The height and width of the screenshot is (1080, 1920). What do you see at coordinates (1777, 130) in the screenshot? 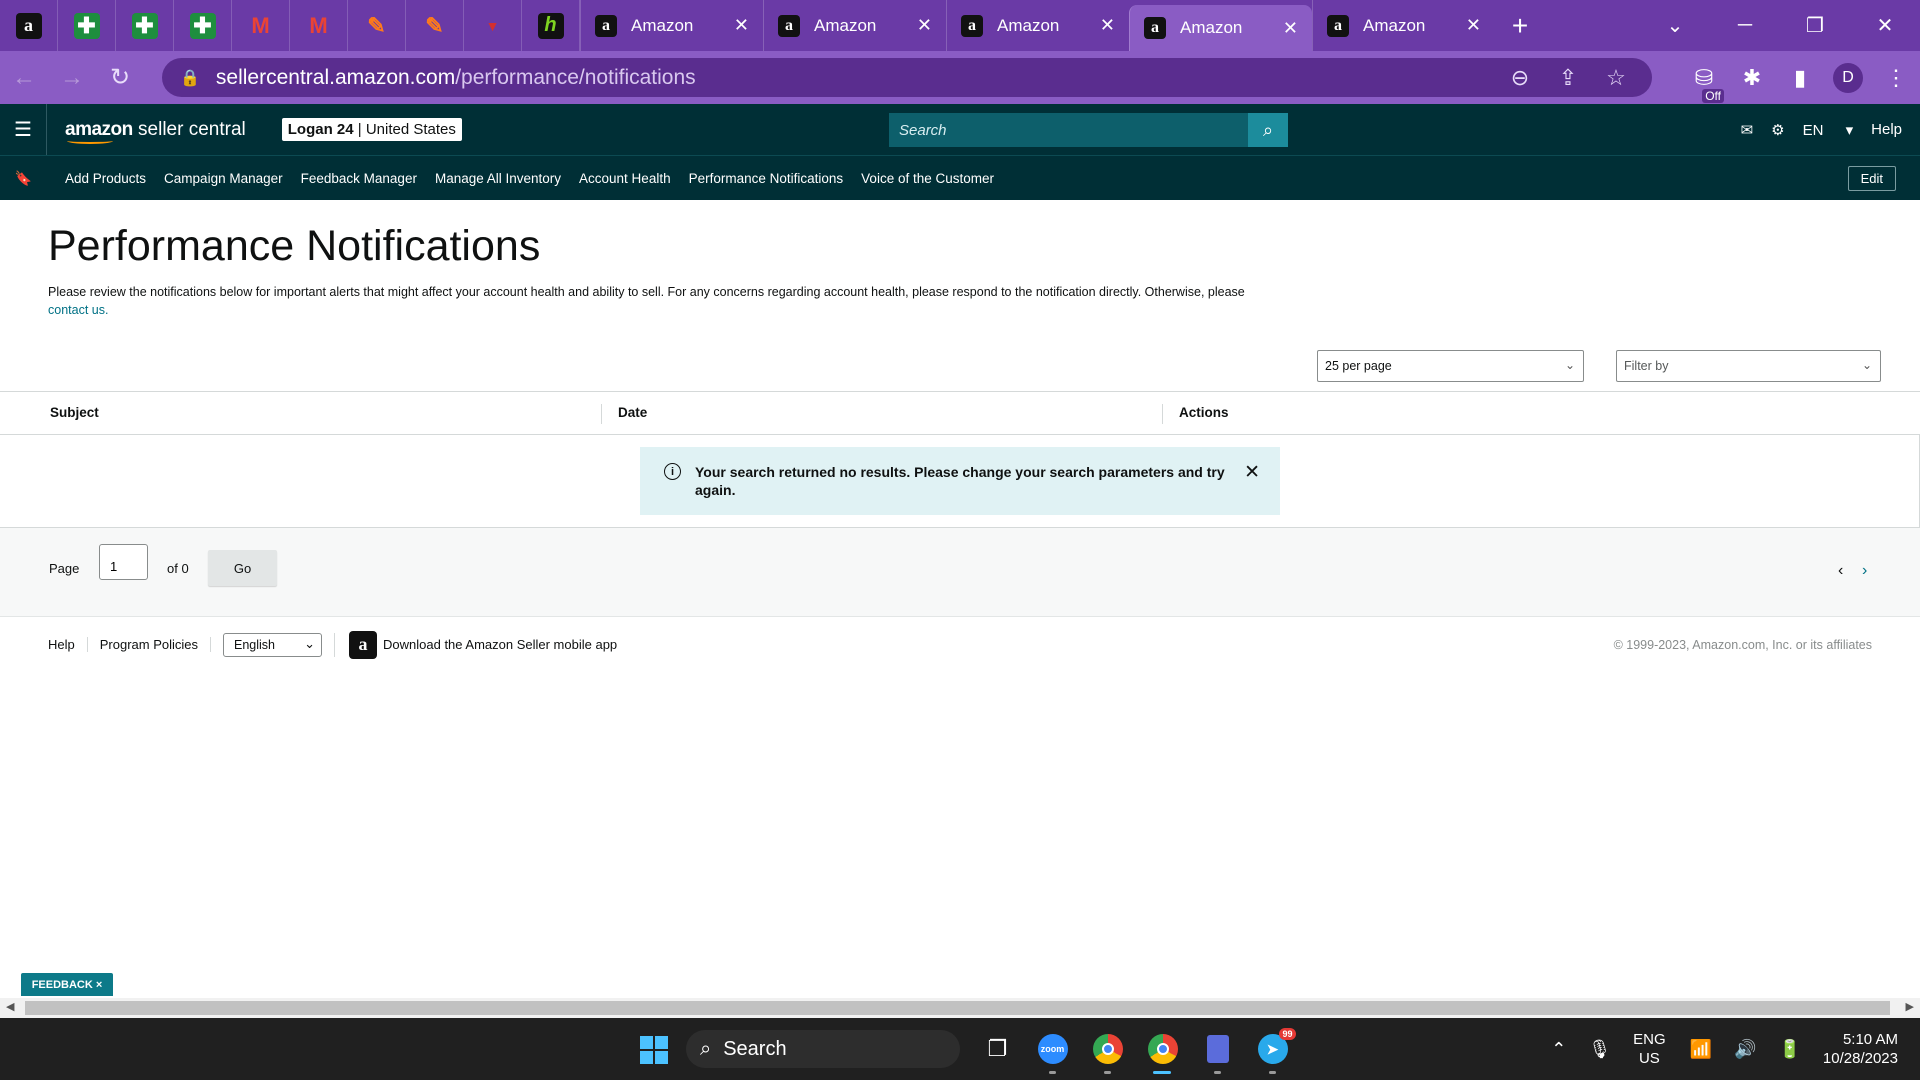
I see `settings-gear-icon: ⚙` at bounding box center [1777, 130].